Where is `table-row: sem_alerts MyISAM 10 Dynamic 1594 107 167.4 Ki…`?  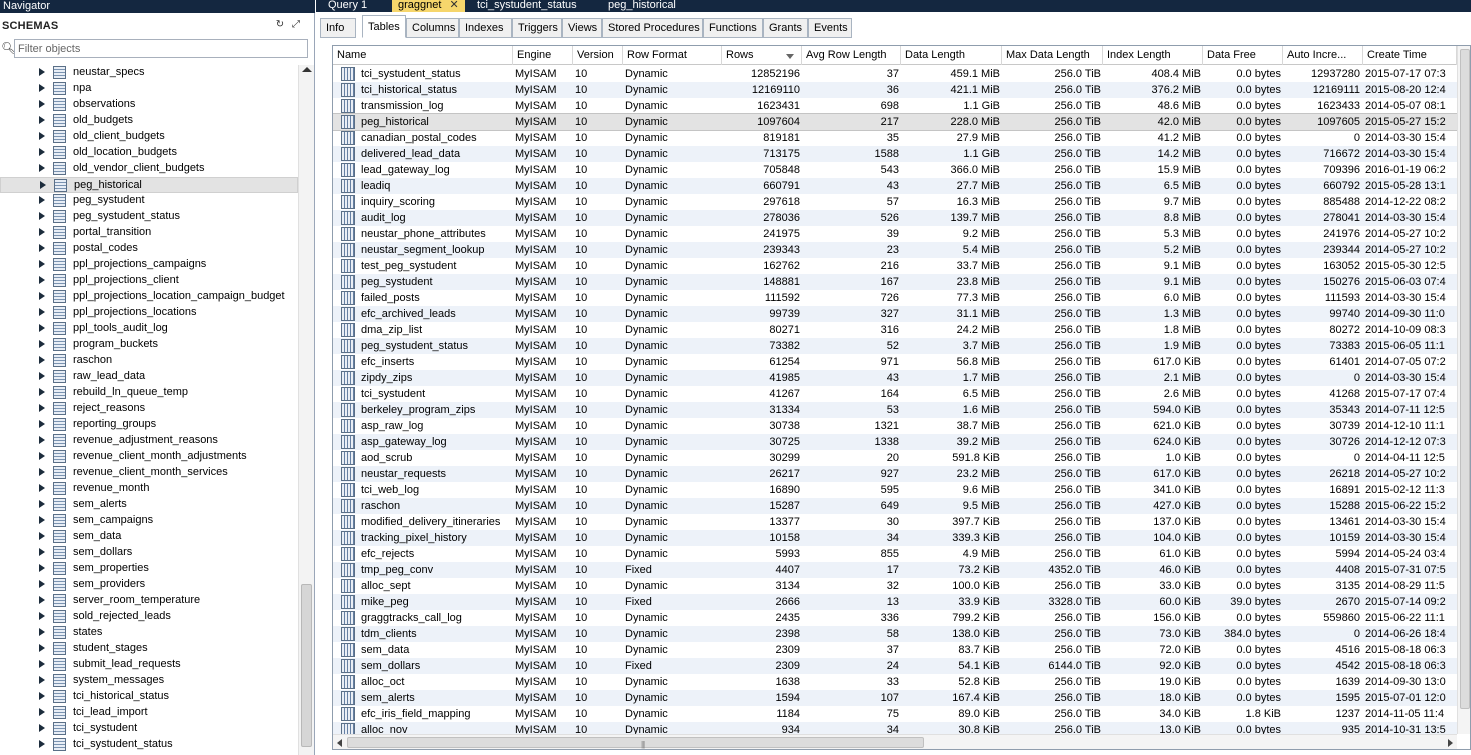 table-row: sem_alerts MyISAM 10 Dynamic 1594 107 167.4 Ki… is located at coordinates (895, 698).